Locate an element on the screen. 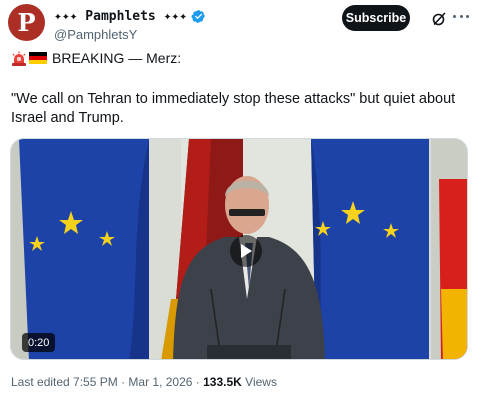 The image size is (483, 400). siren-icon is located at coordinates (19, 58).